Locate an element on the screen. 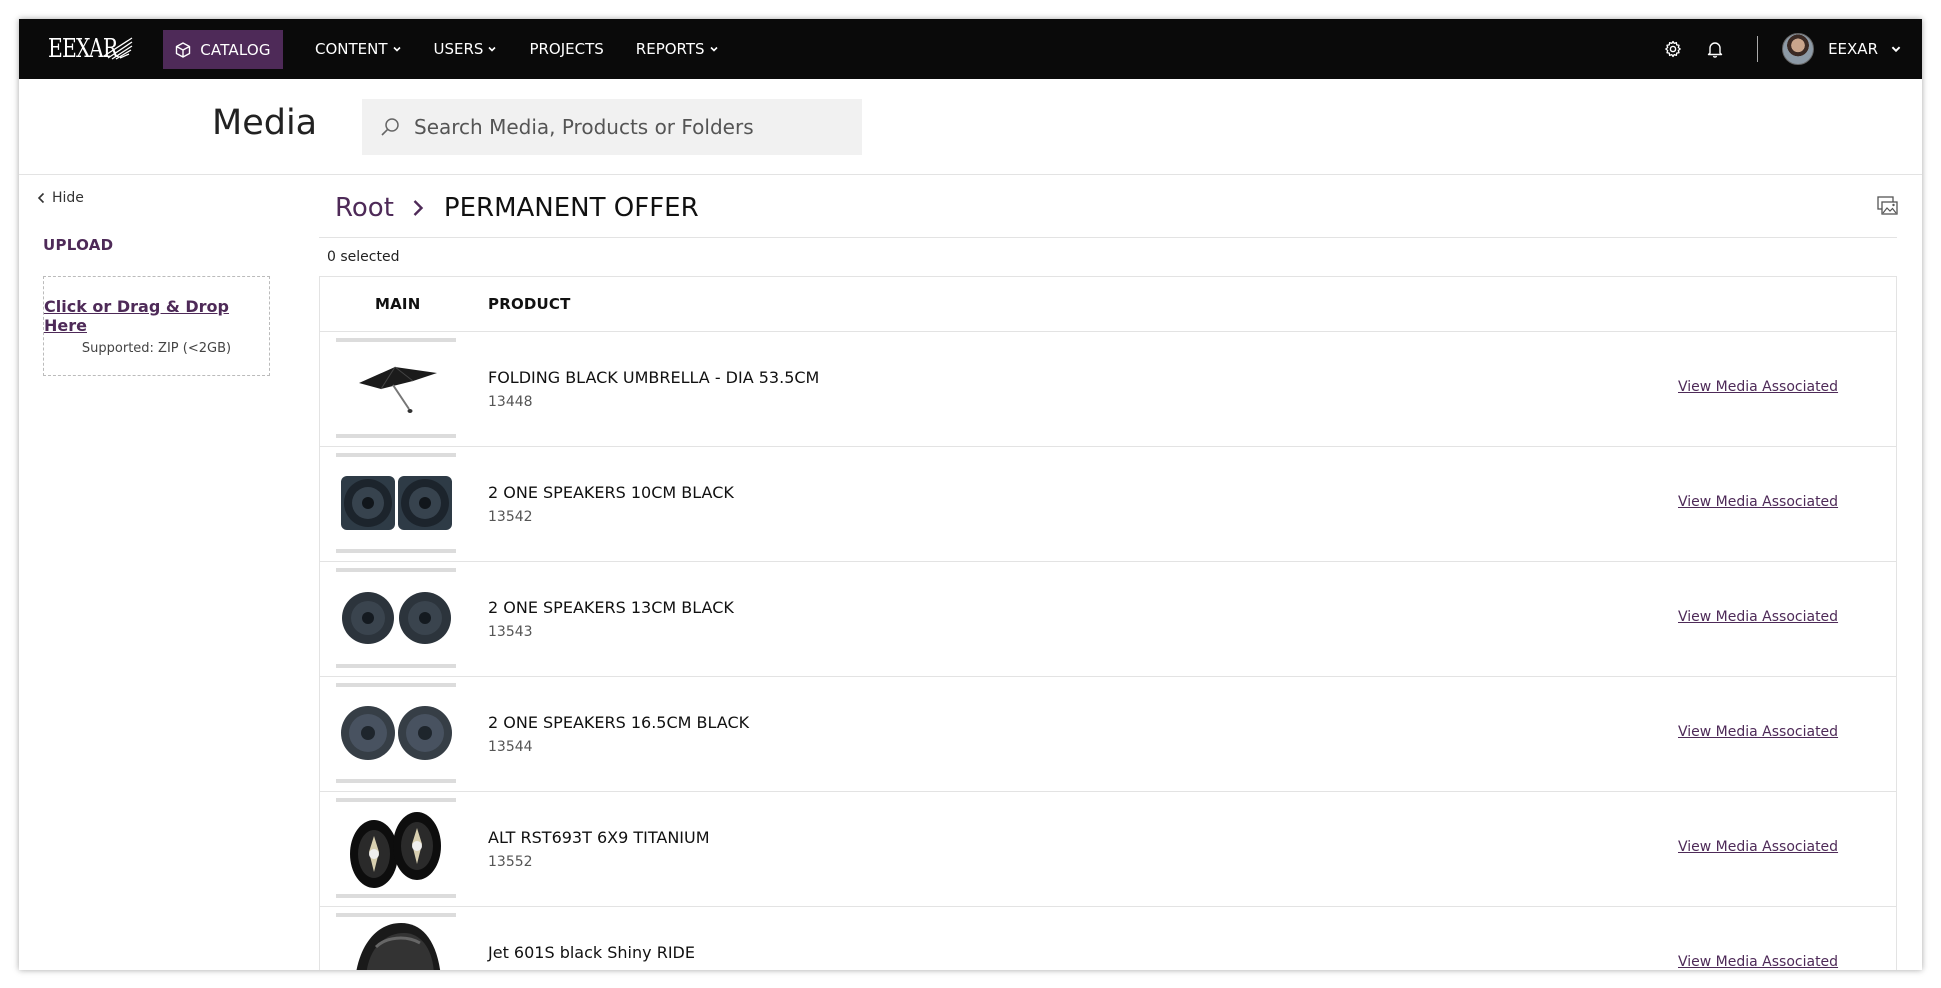  product-sku: 13542 is located at coordinates (510, 517).